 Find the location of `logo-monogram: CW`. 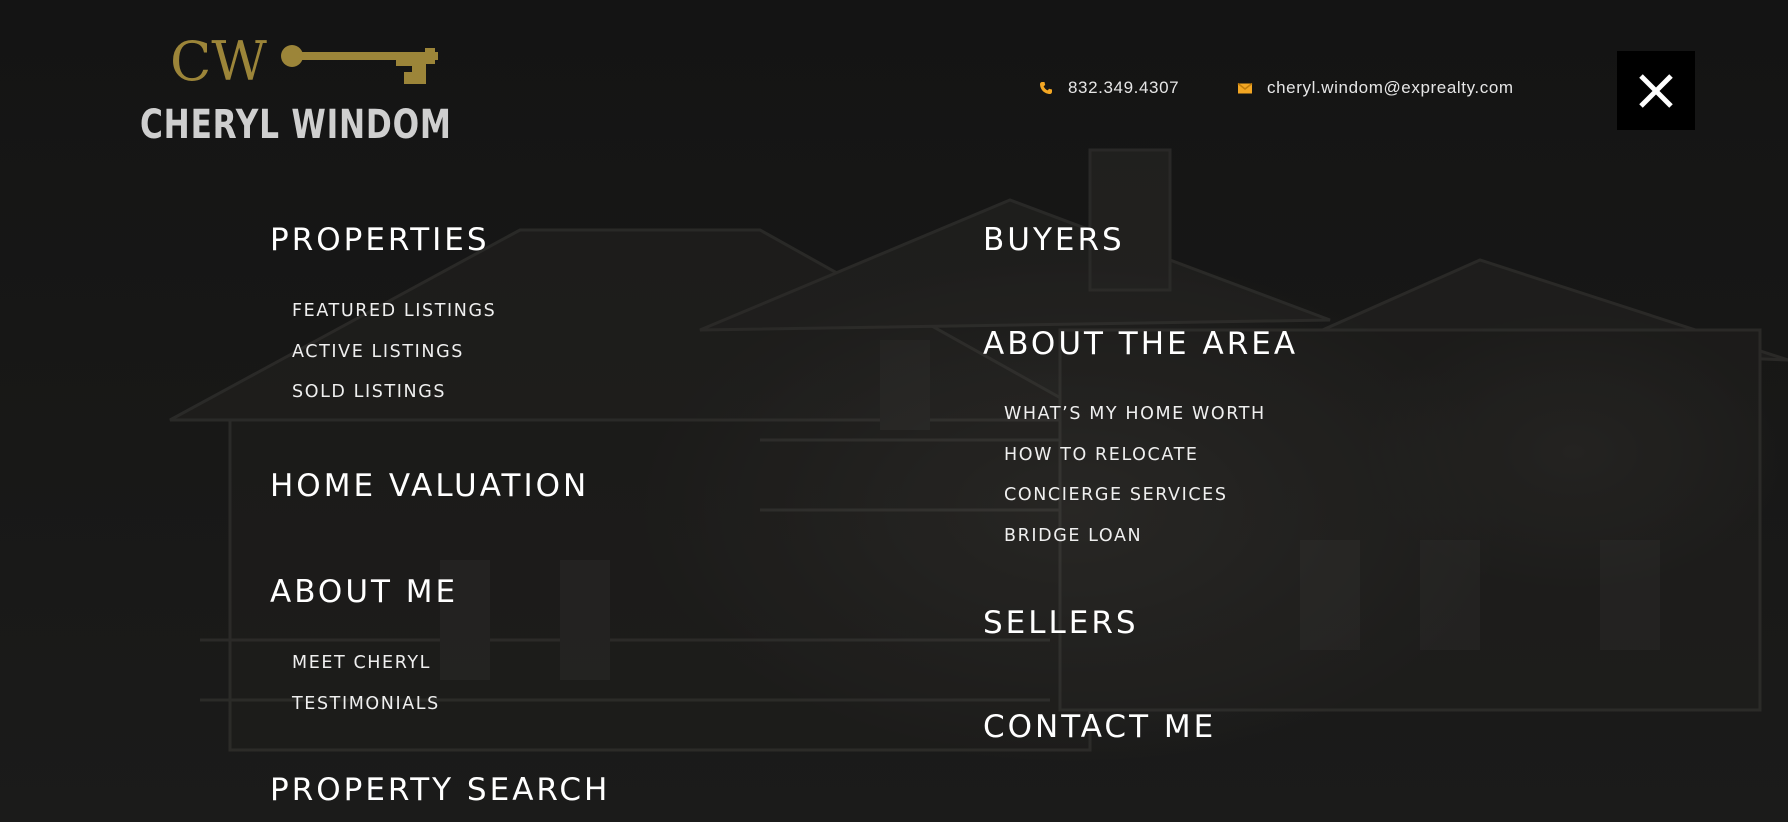

logo-monogram: CW is located at coordinates (218, 60).